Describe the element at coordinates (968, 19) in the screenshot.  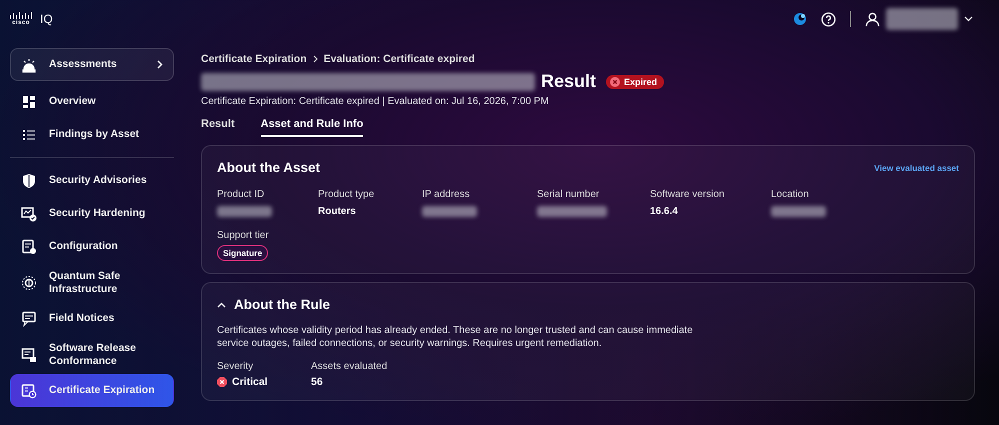
I see `chevron-down-icon` at that location.